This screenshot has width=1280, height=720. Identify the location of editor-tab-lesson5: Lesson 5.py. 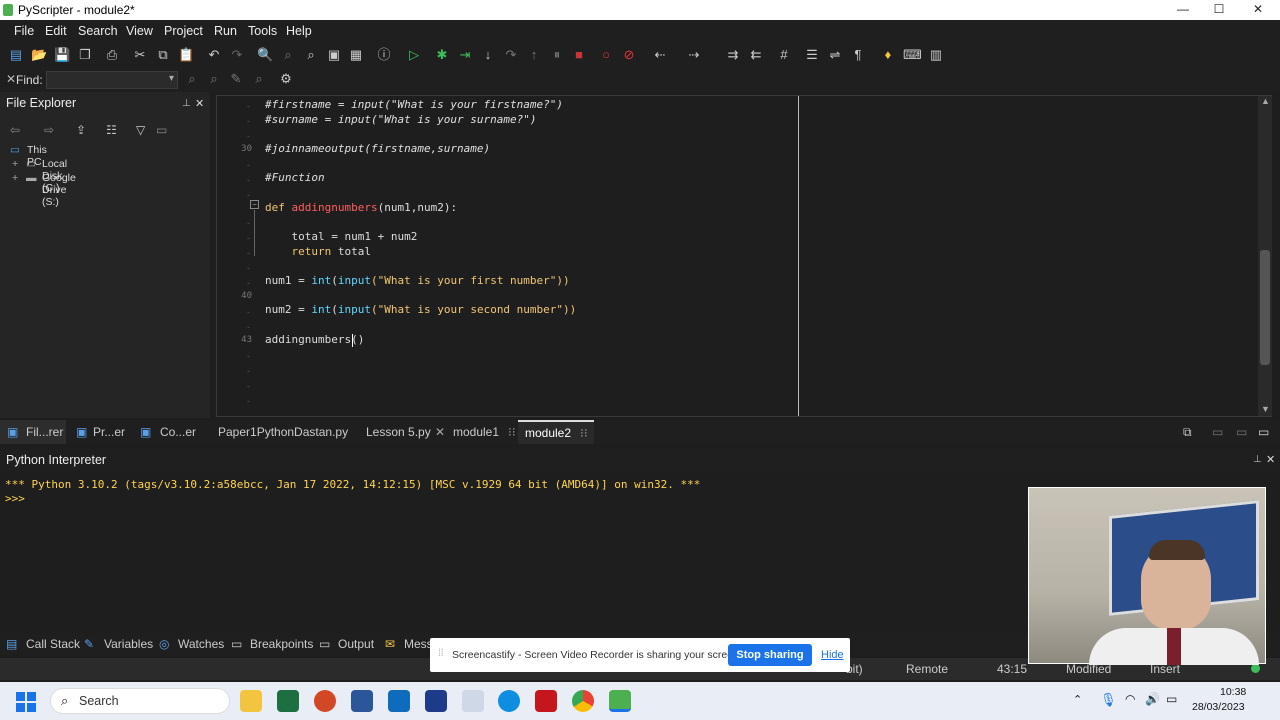
(398, 432).